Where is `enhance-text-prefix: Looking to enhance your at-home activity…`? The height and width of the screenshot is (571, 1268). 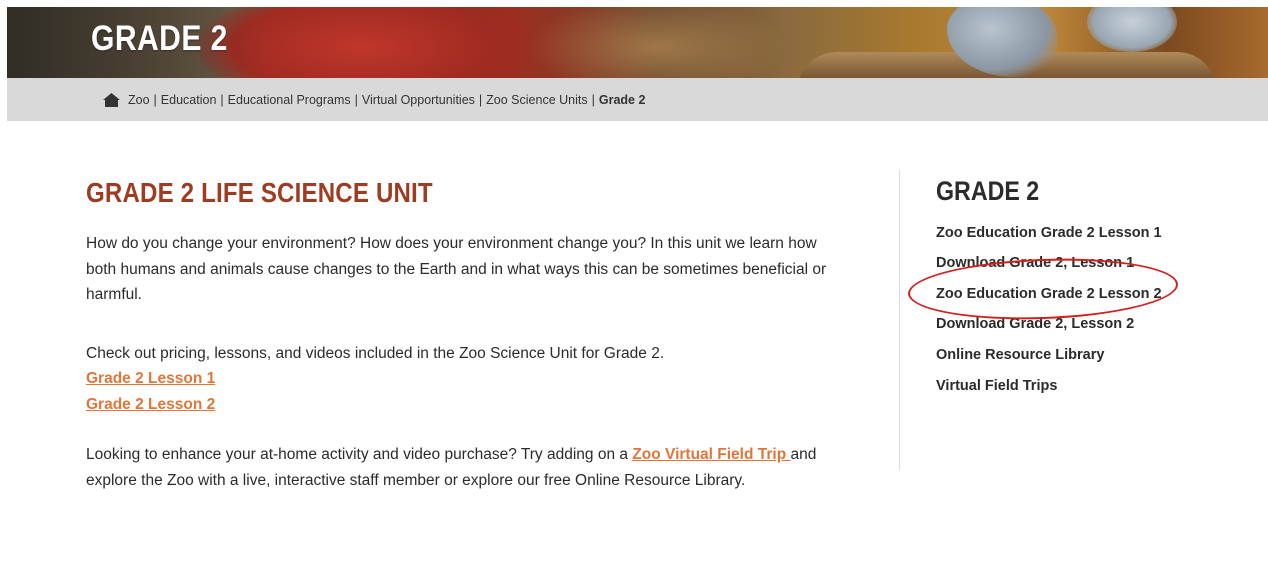
enhance-text-prefix: Looking to enhance your at-home activity… is located at coordinates (359, 454).